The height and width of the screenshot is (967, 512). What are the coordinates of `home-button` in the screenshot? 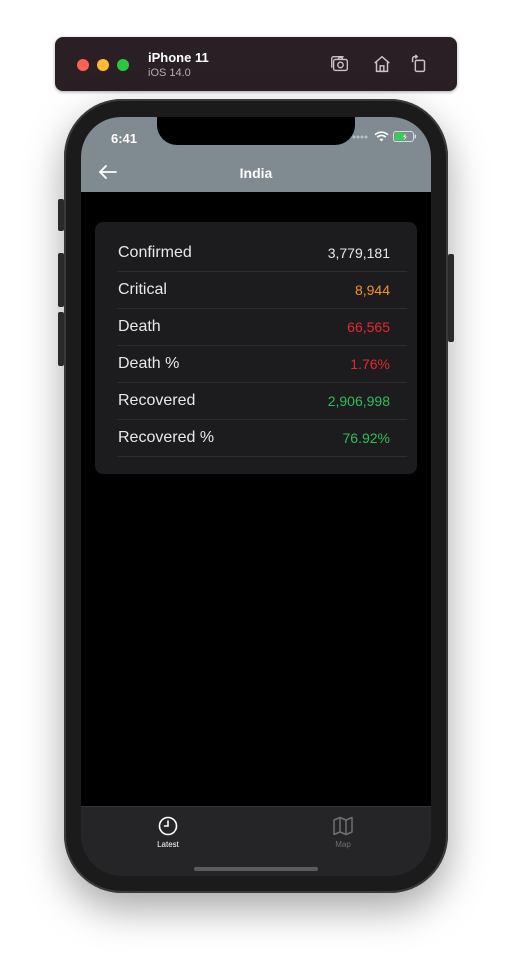 It's located at (382, 64).